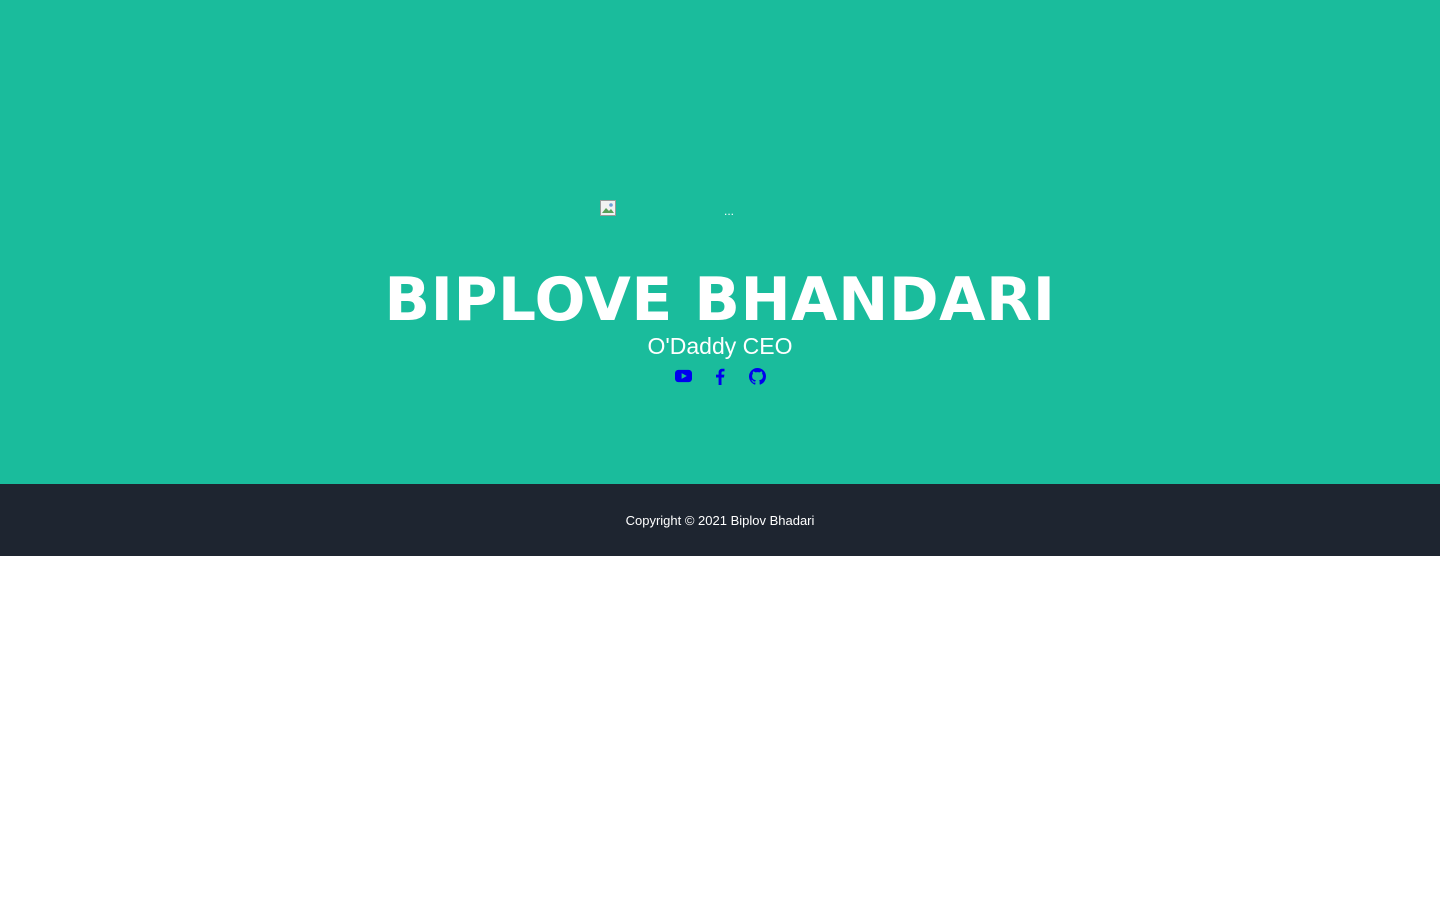 This screenshot has width=1440, height=900. Describe the element at coordinates (720, 300) in the screenshot. I see `page-title: BIPLOVE BHANDARI` at that location.